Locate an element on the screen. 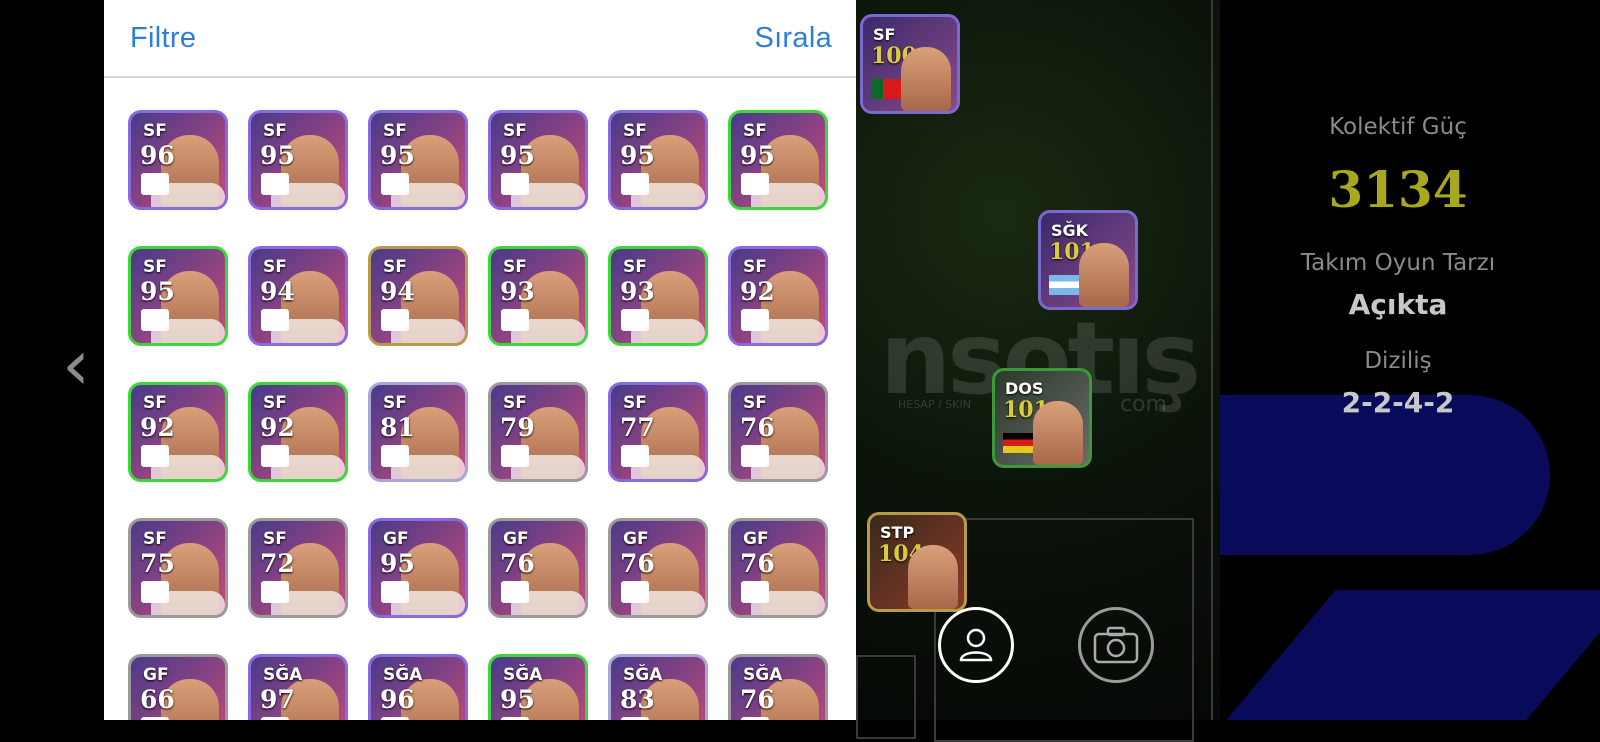 This screenshot has width=1600, height=742. germany-flag-icon is located at coordinates (1018, 443).